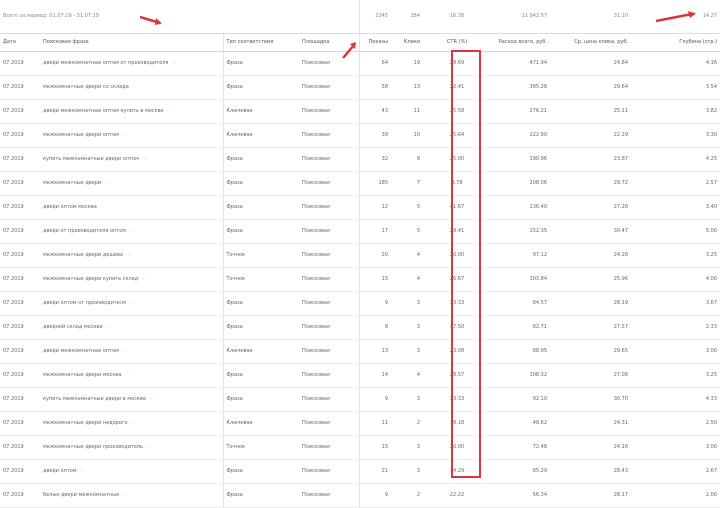 This screenshot has width=720, height=508. What do you see at coordinates (81, 135) in the screenshot?
I see `cell-phrase-text: межкомнатные двери оптом` at bounding box center [81, 135].